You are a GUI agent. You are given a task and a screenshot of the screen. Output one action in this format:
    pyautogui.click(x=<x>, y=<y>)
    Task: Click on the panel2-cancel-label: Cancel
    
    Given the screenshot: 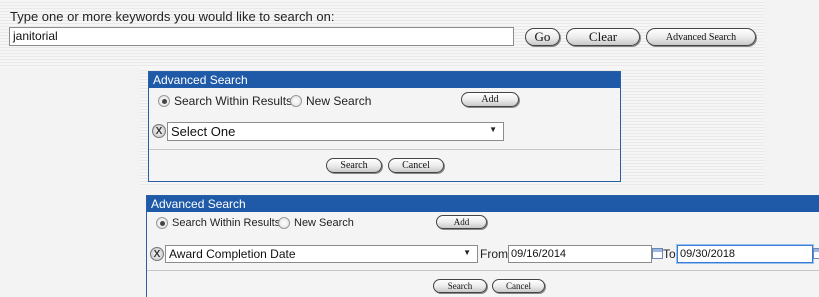 What is the action you would take?
    pyautogui.click(x=518, y=286)
    